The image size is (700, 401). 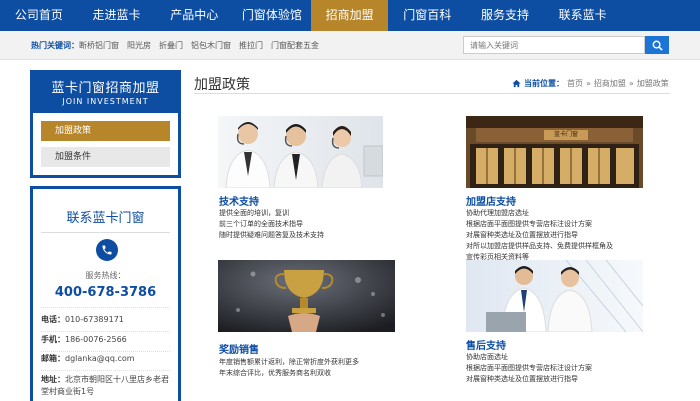 I want to click on mobile-label: 手机：, so click(x=53, y=339).